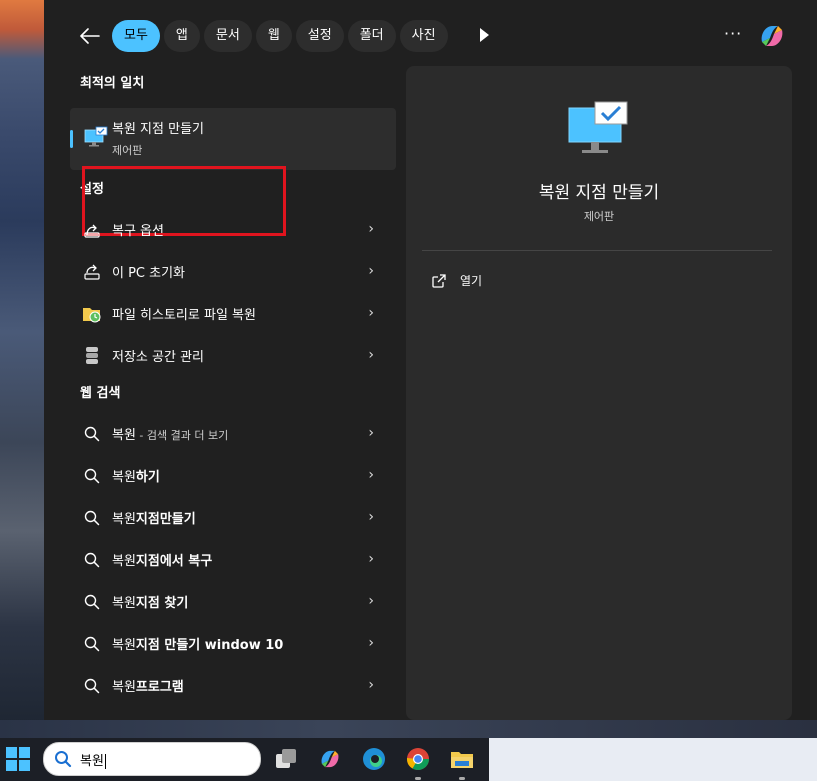 The height and width of the screenshot is (781, 817). What do you see at coordinates (230, 685) in the screenshot?
I see `web-search-item: 복원프로그램 ›` at bounding box center [230, 685].